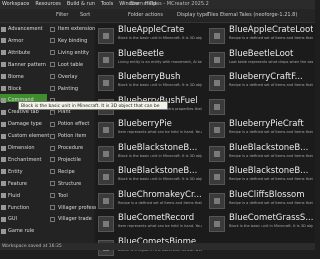 This screenshot has width=320, height=259. I want to click on element-title: BlueAppleCrate, so click(151, 30).